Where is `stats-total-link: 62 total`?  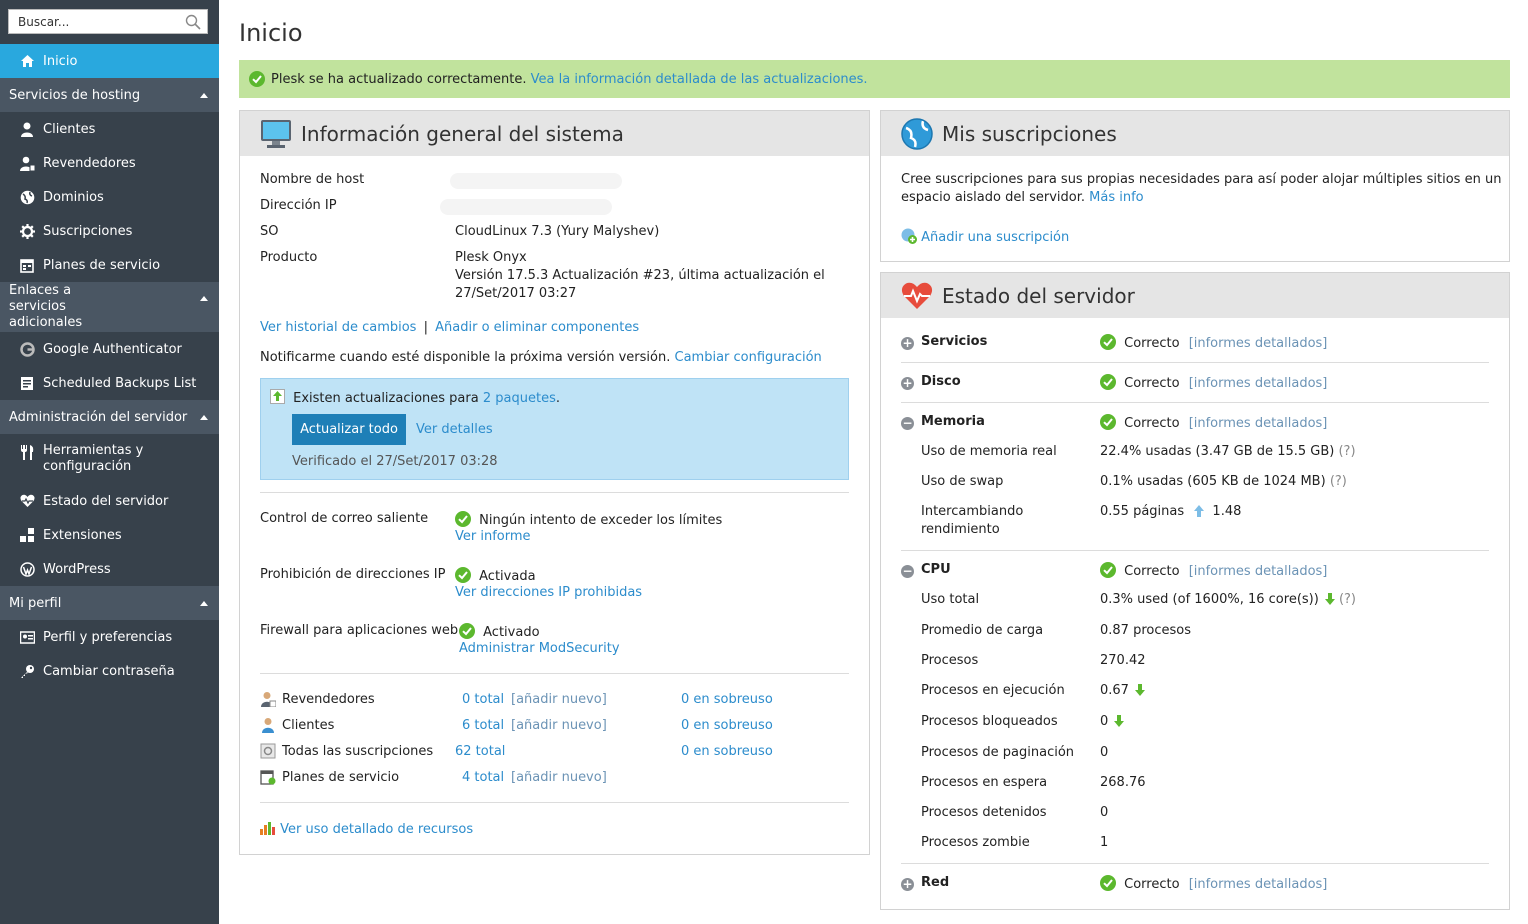
stats-total-link: 62 total is located at coordinates (480, 751).